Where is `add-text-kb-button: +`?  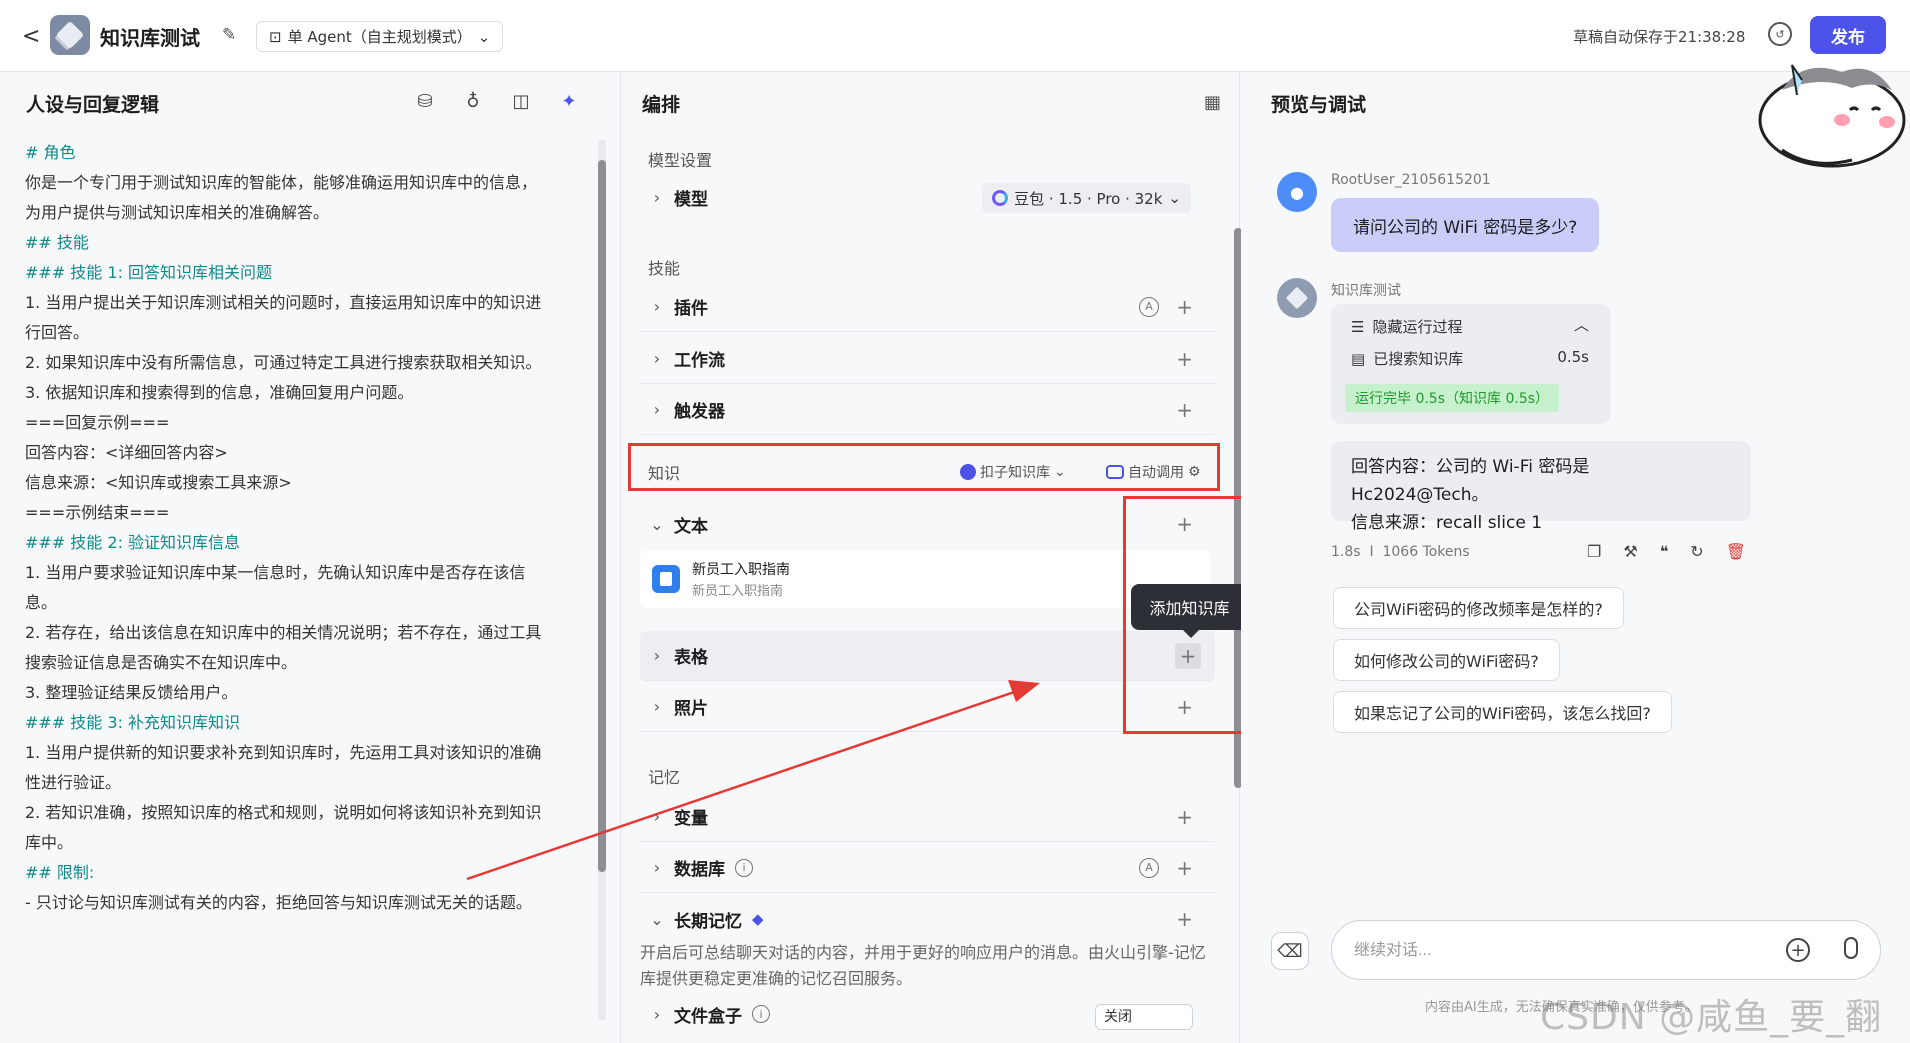 add-text-kb-button: + is located at coordinates (1184, 524).